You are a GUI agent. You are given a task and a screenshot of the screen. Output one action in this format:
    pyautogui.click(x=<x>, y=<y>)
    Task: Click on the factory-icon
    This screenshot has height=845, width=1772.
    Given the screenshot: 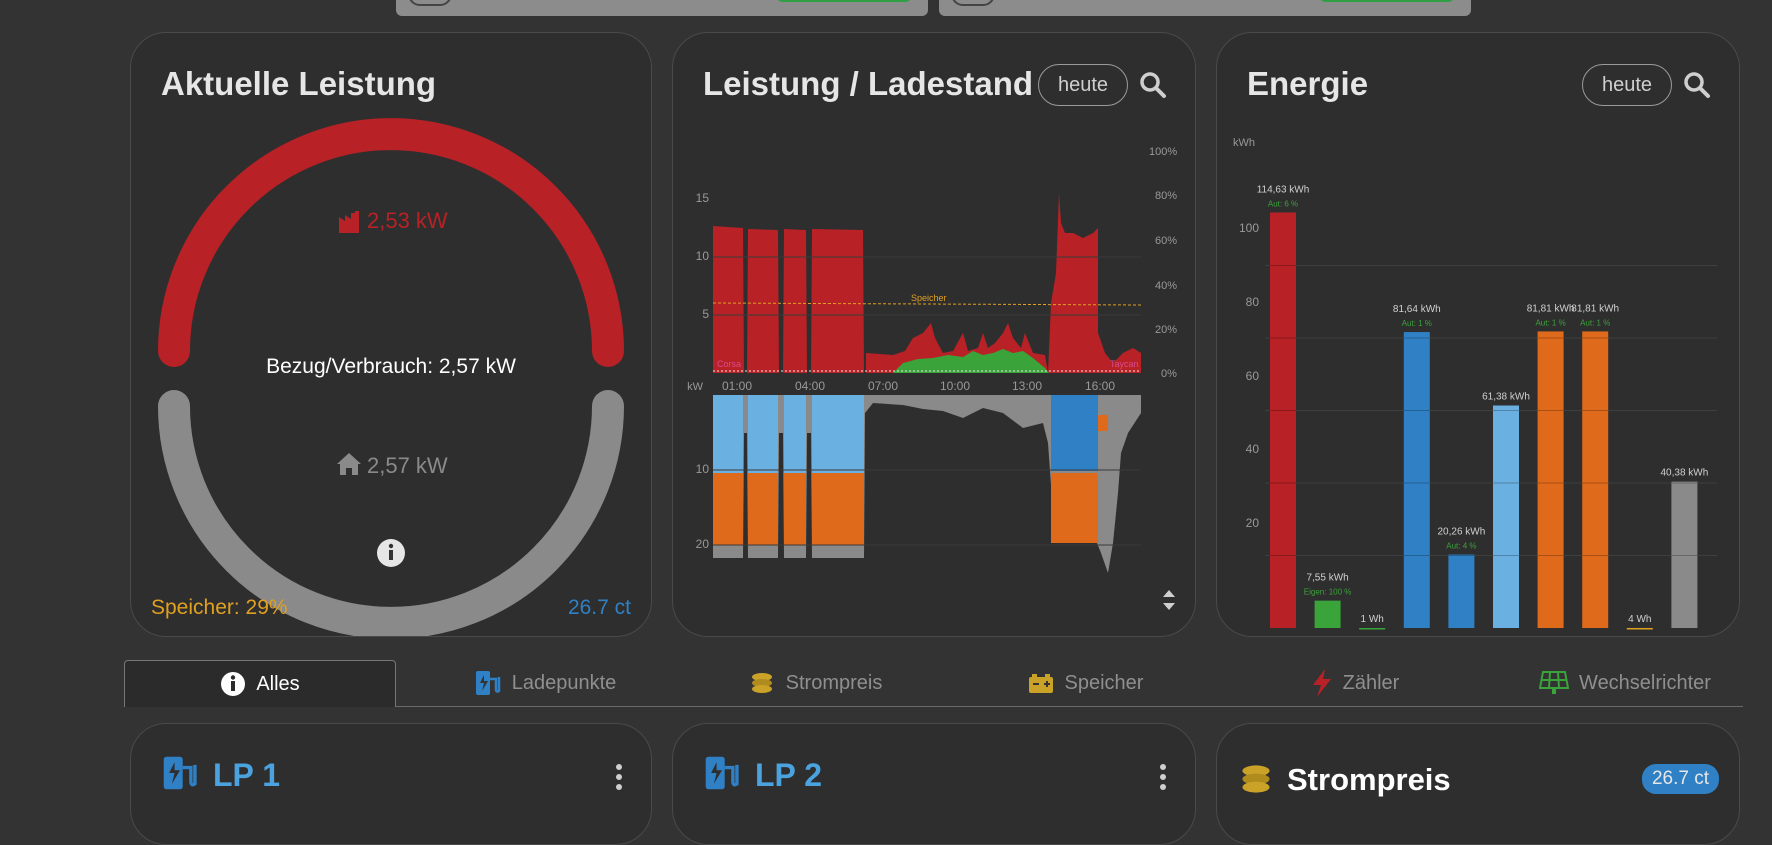 What is the action you would take?
    pyautogui.click(x=349, y=222)
    